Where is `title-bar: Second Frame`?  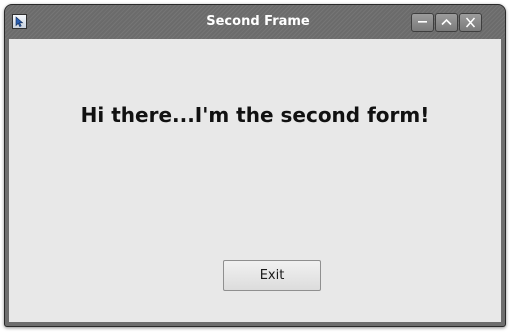
title-bar: Second Frame is located at coordinates (255, 22).